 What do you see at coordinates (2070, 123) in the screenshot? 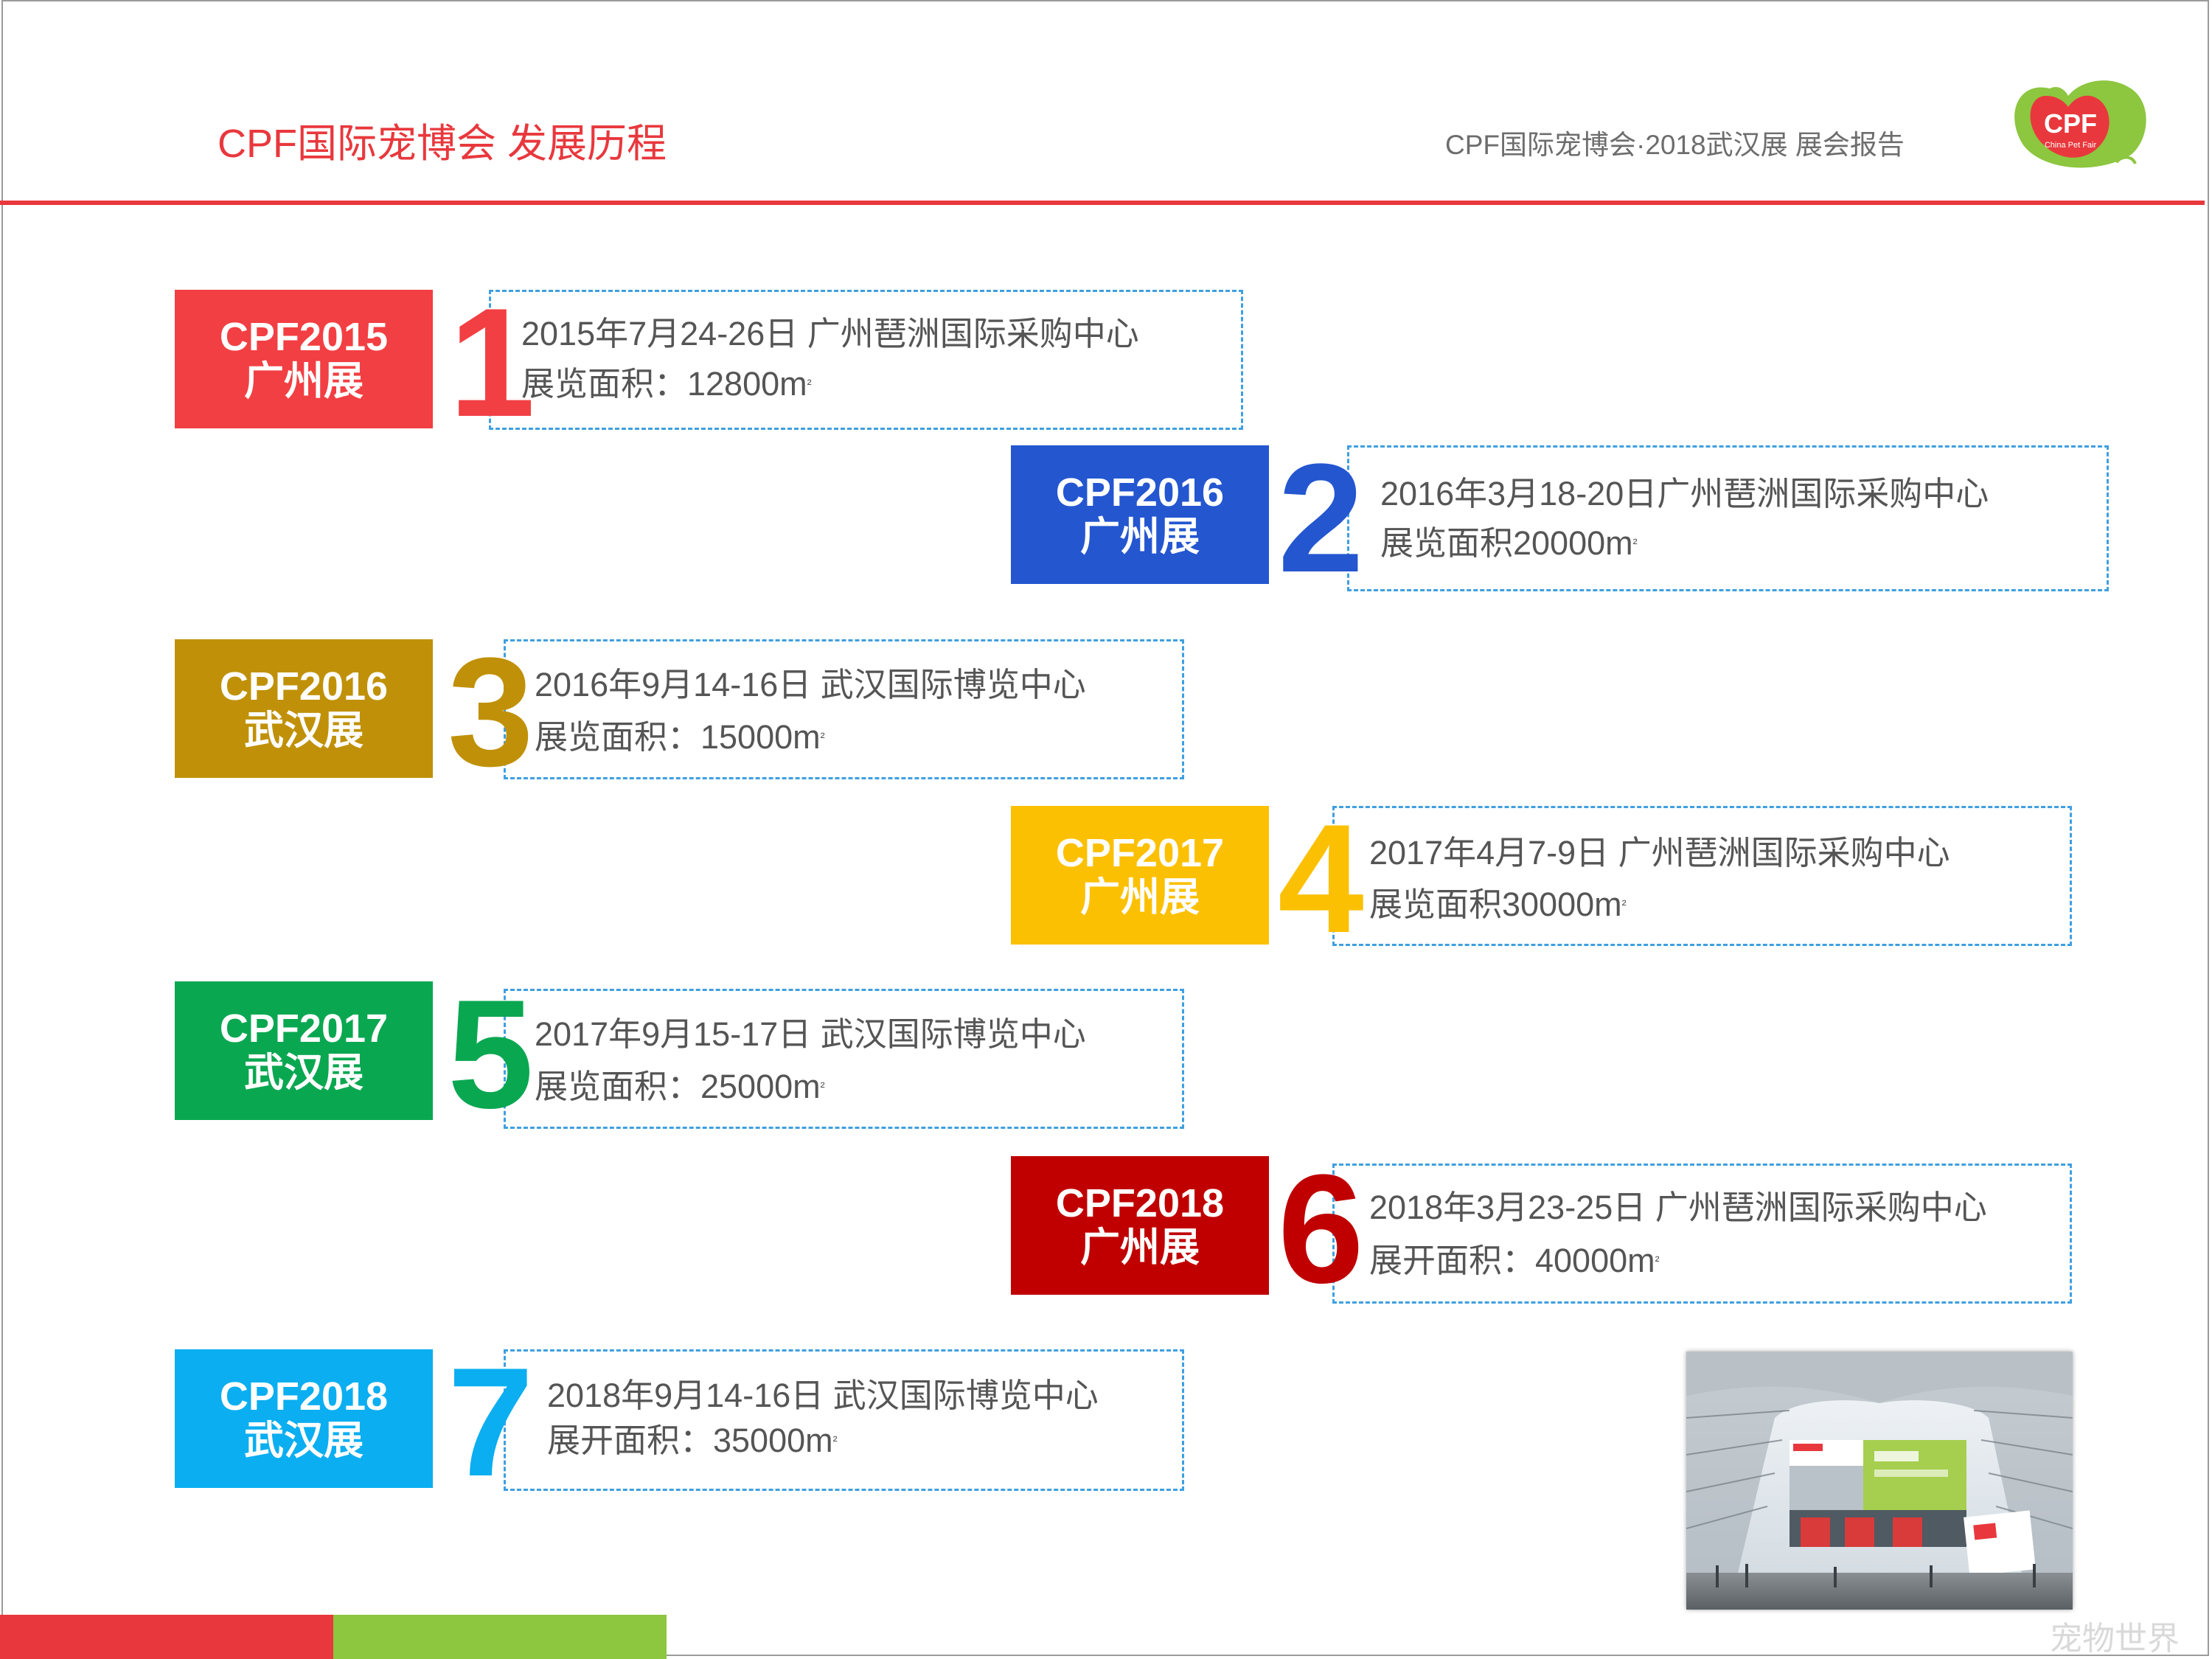
I see `svg-text: CPF` at bounding box center [2070, 123].